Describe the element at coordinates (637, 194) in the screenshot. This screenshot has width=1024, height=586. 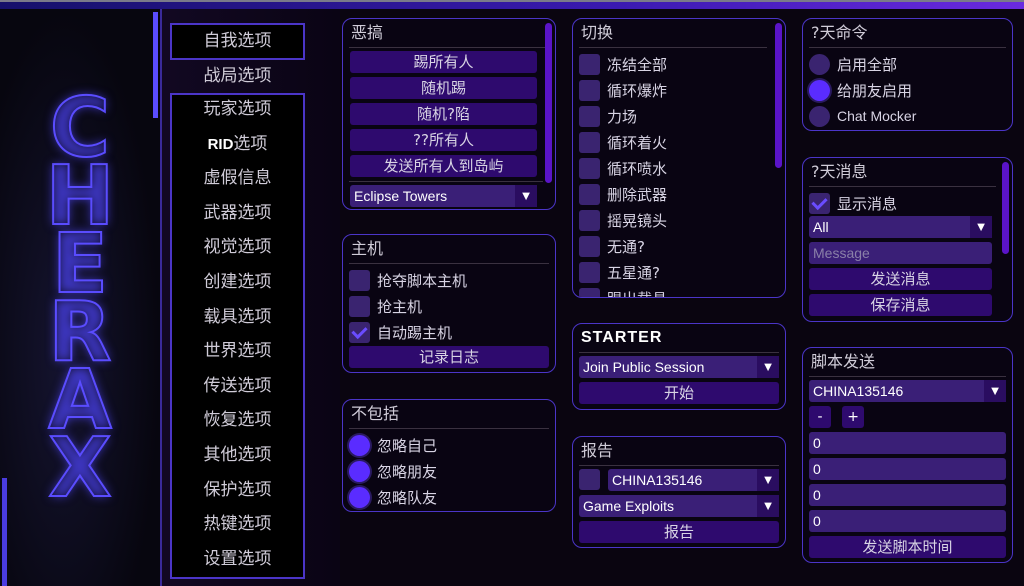
I see `option-label: 删除武器` at that location.